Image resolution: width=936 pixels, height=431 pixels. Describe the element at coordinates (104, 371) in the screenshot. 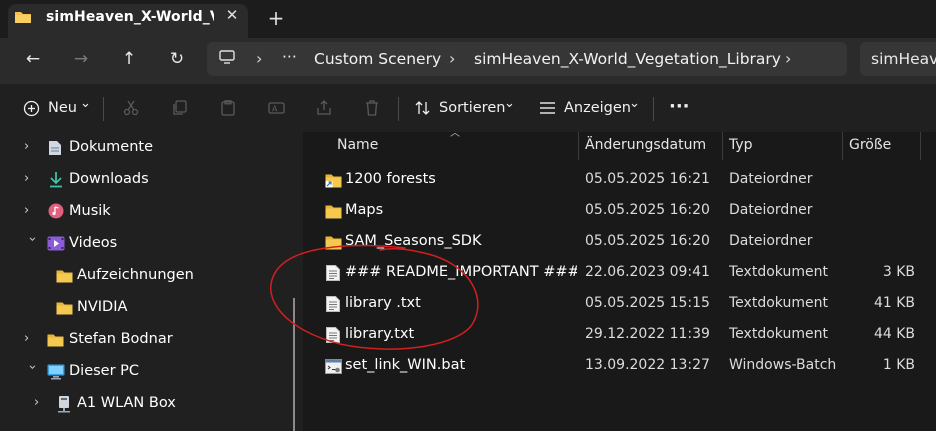

I see `sidebar-item-label: Dieser PC` at that location.